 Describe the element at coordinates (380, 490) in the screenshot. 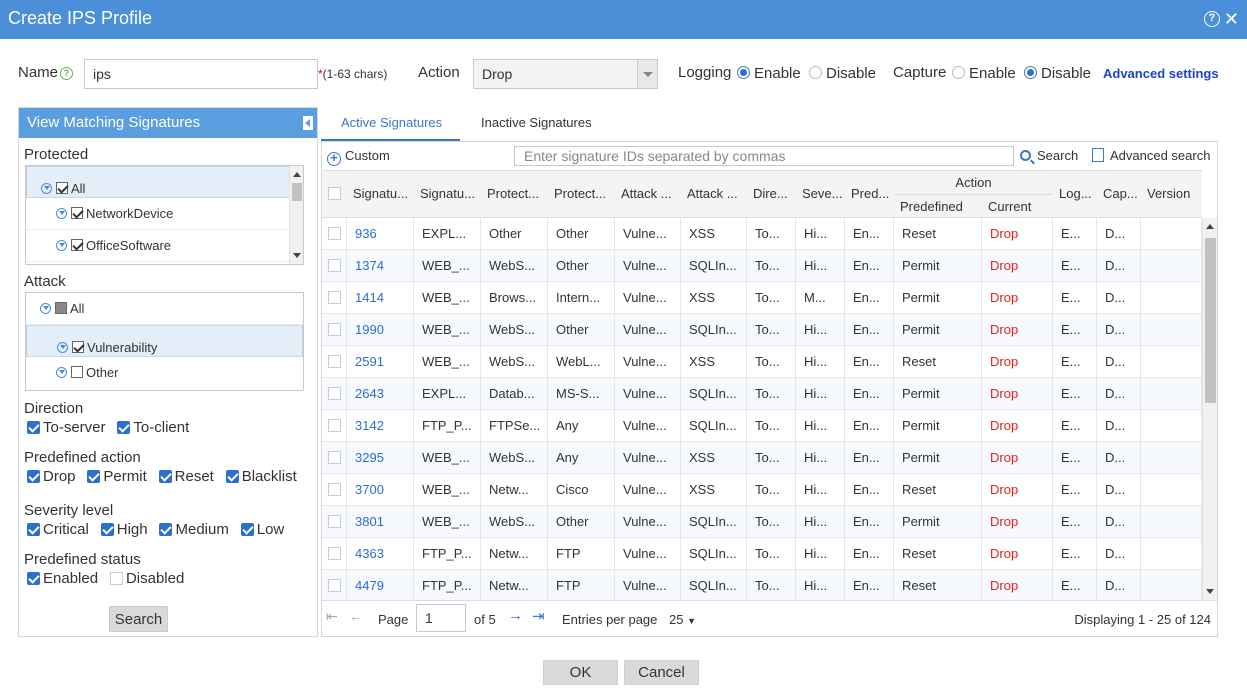

I see `cell-signature-id: 3700` at that location.